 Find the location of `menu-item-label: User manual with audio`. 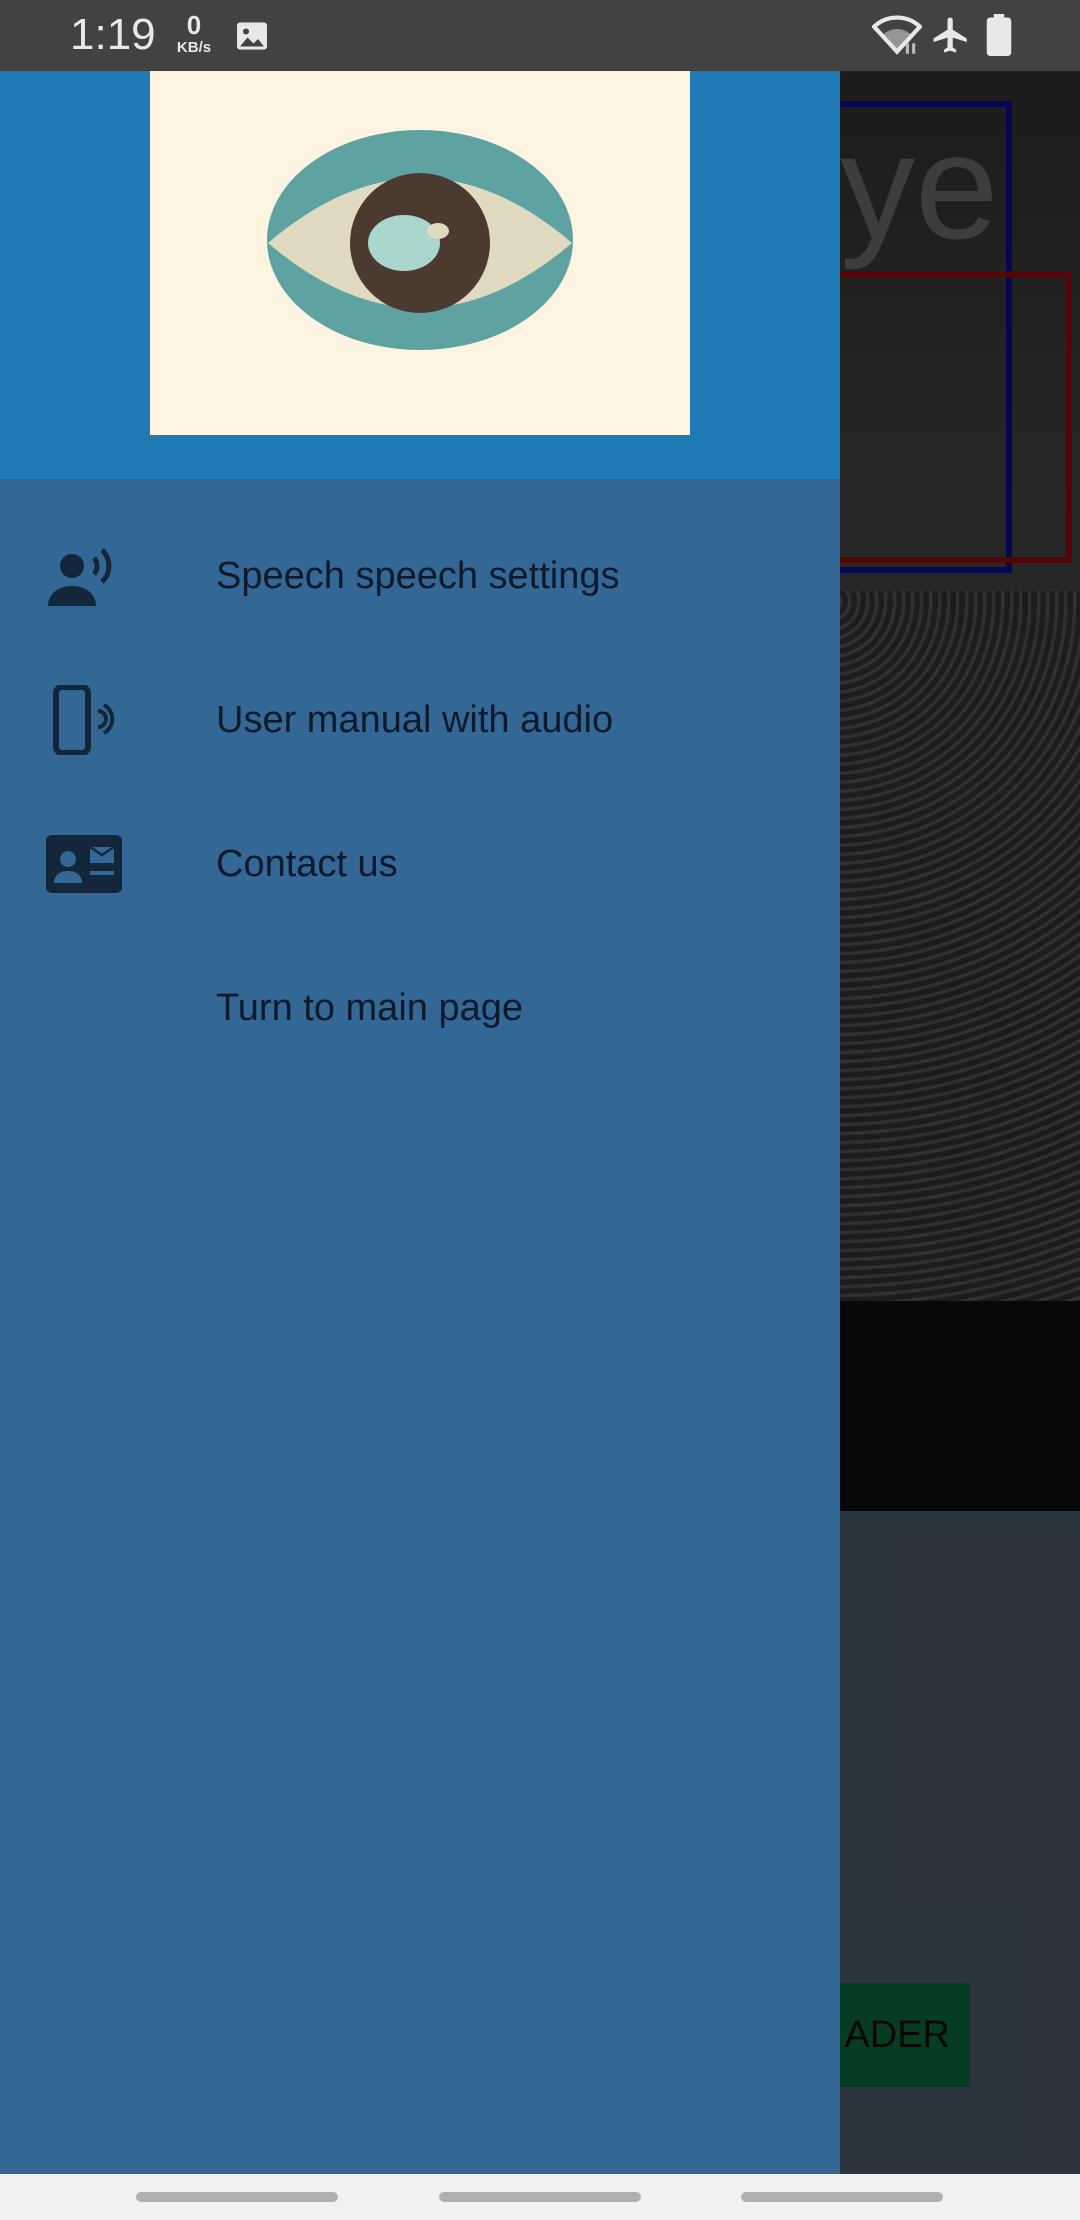

menu-item-label: User manual with audio is located at coordinates (415, 720).